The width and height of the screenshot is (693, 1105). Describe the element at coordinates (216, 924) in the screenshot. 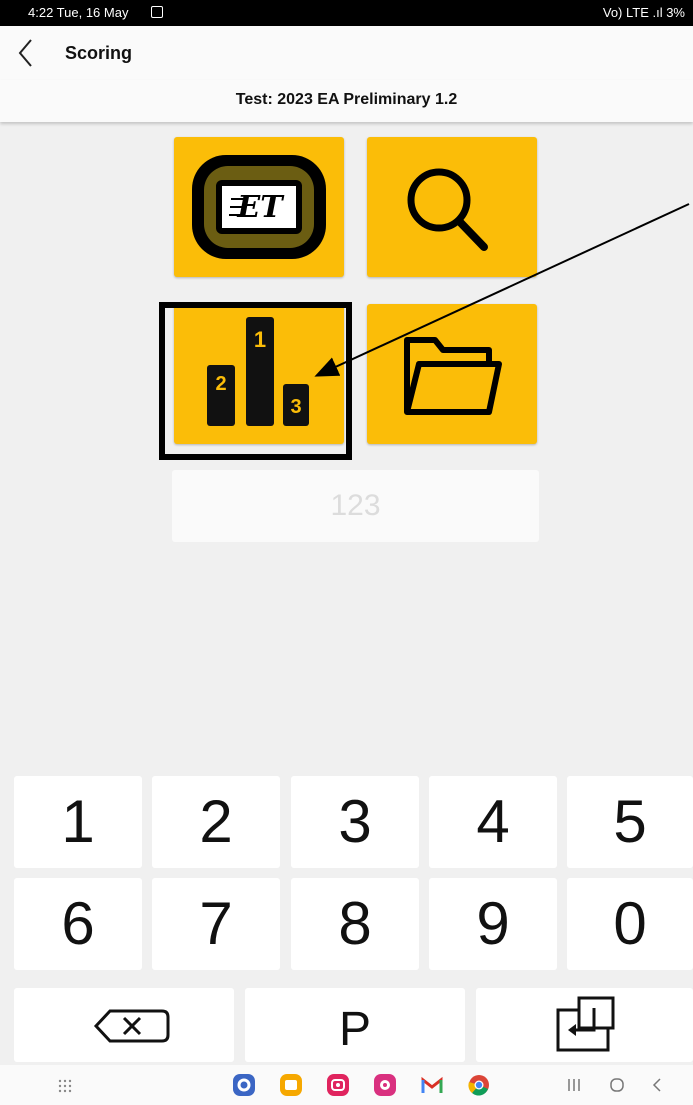

I see `key-7: 7` at that location.